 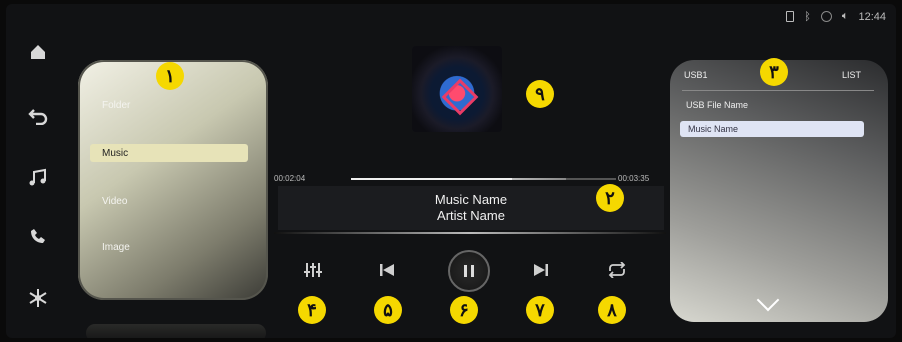 I want to click on circle-icon, so click(x=826, y=16).